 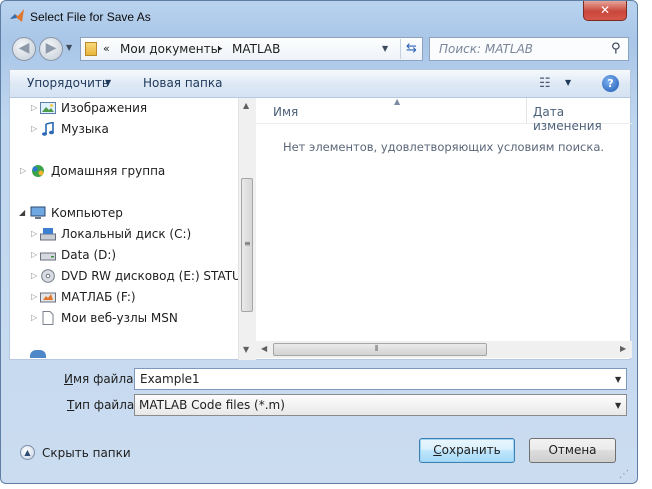 I want to click on tree-item-label: Локальный диск (C:), so click(x=126, y=234).